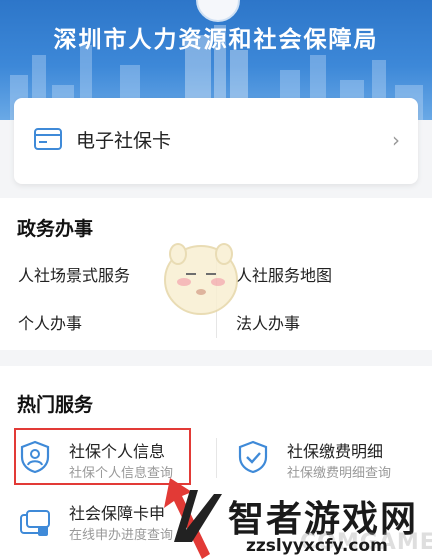  What do you see at coordinates (317, 546) in the screenshot?
I see `watermark-url: zzslyyxcfy.com` at bounding box center [317, 546].